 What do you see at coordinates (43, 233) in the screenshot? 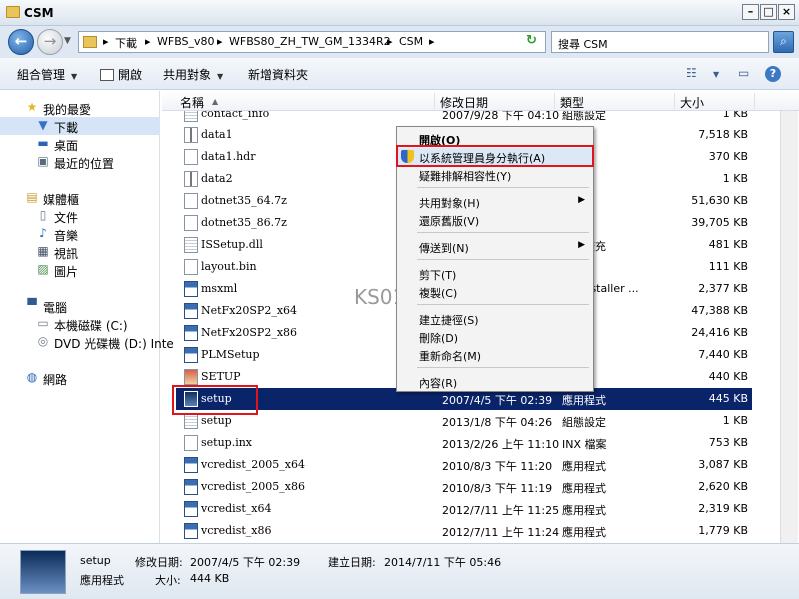
I see `music-icon: ♪` at bounding box center [43, 233].